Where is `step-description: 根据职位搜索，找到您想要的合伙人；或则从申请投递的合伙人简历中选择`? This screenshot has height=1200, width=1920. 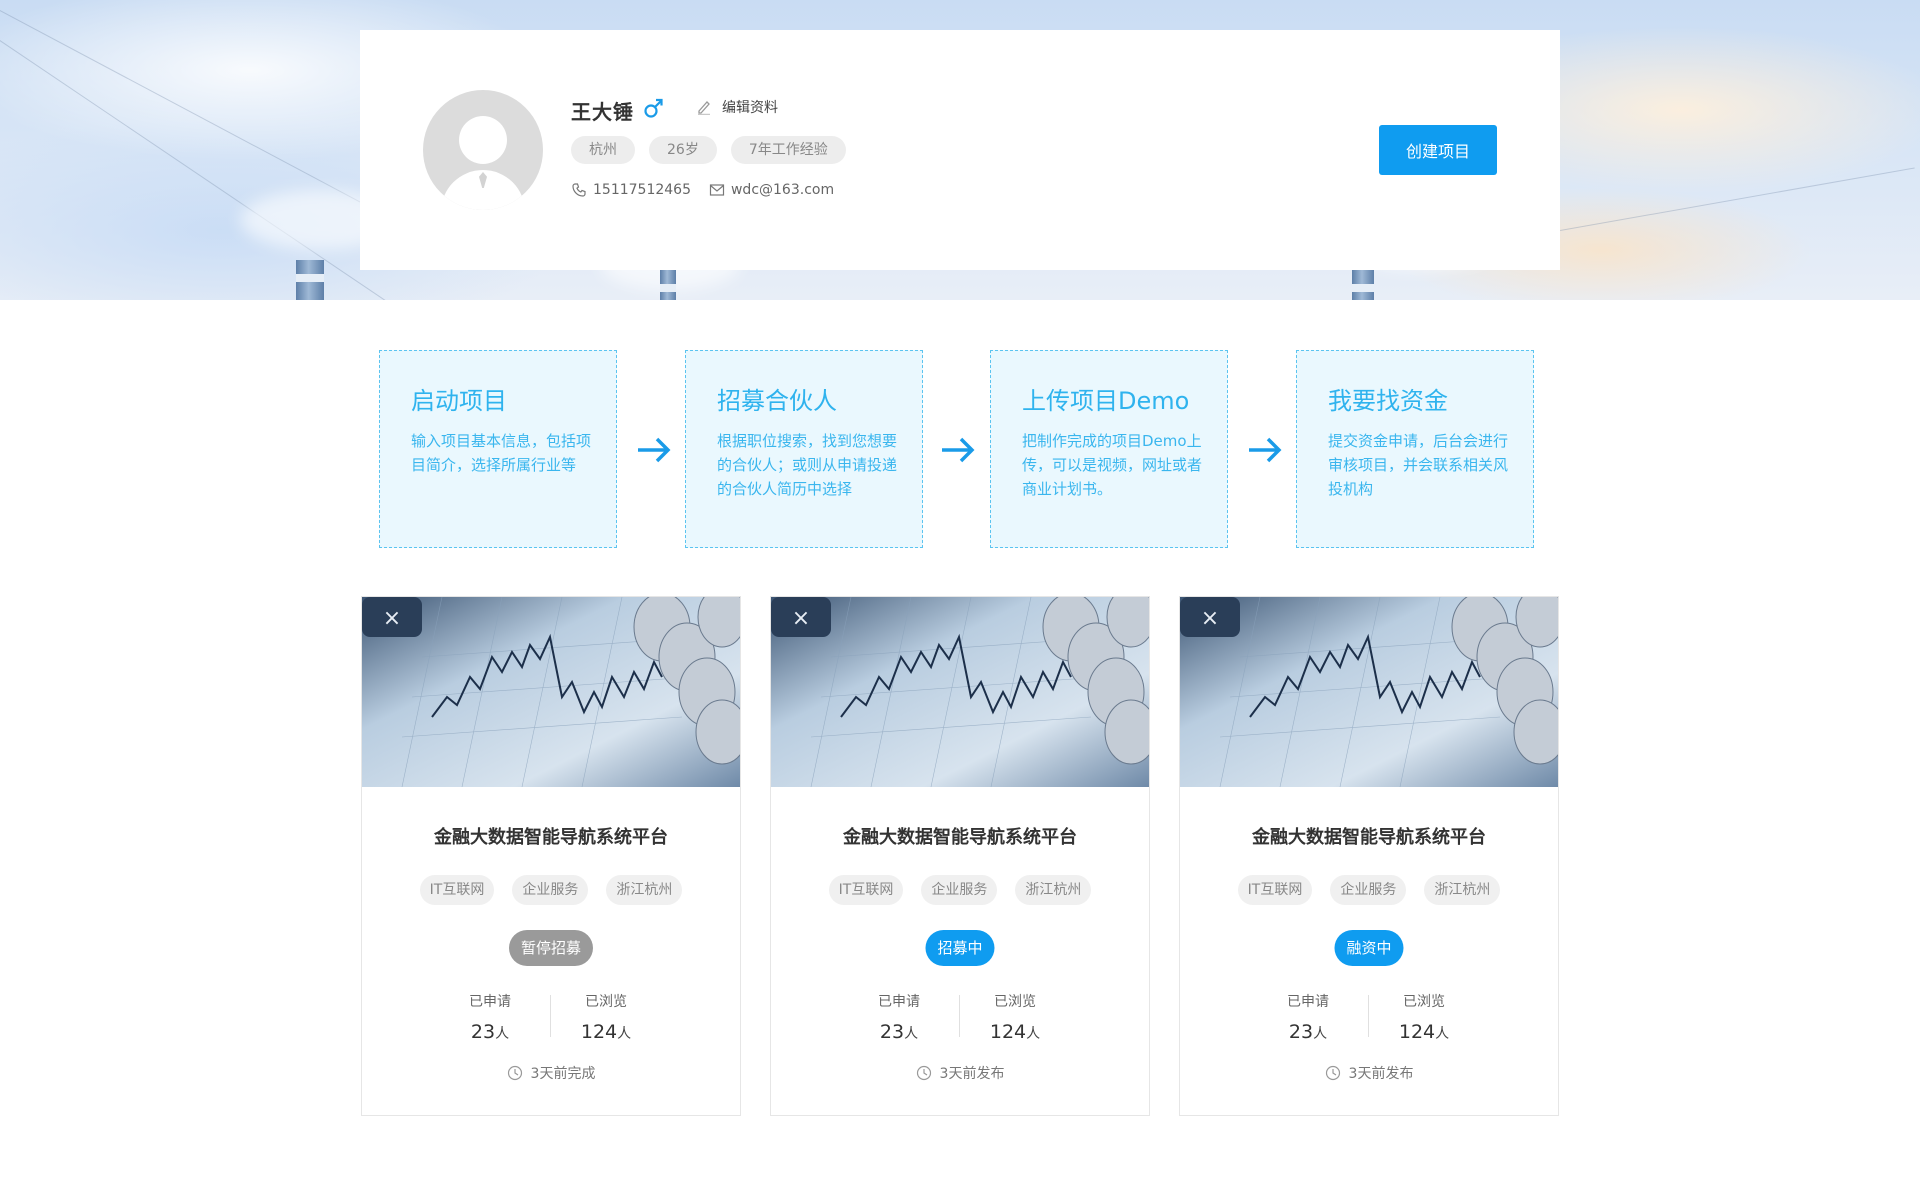
step-description: 根据职位搜索，找到您想要的合伙人；或则从申请投递的合伙人简历中选择 is located at coordinates (807, 465).